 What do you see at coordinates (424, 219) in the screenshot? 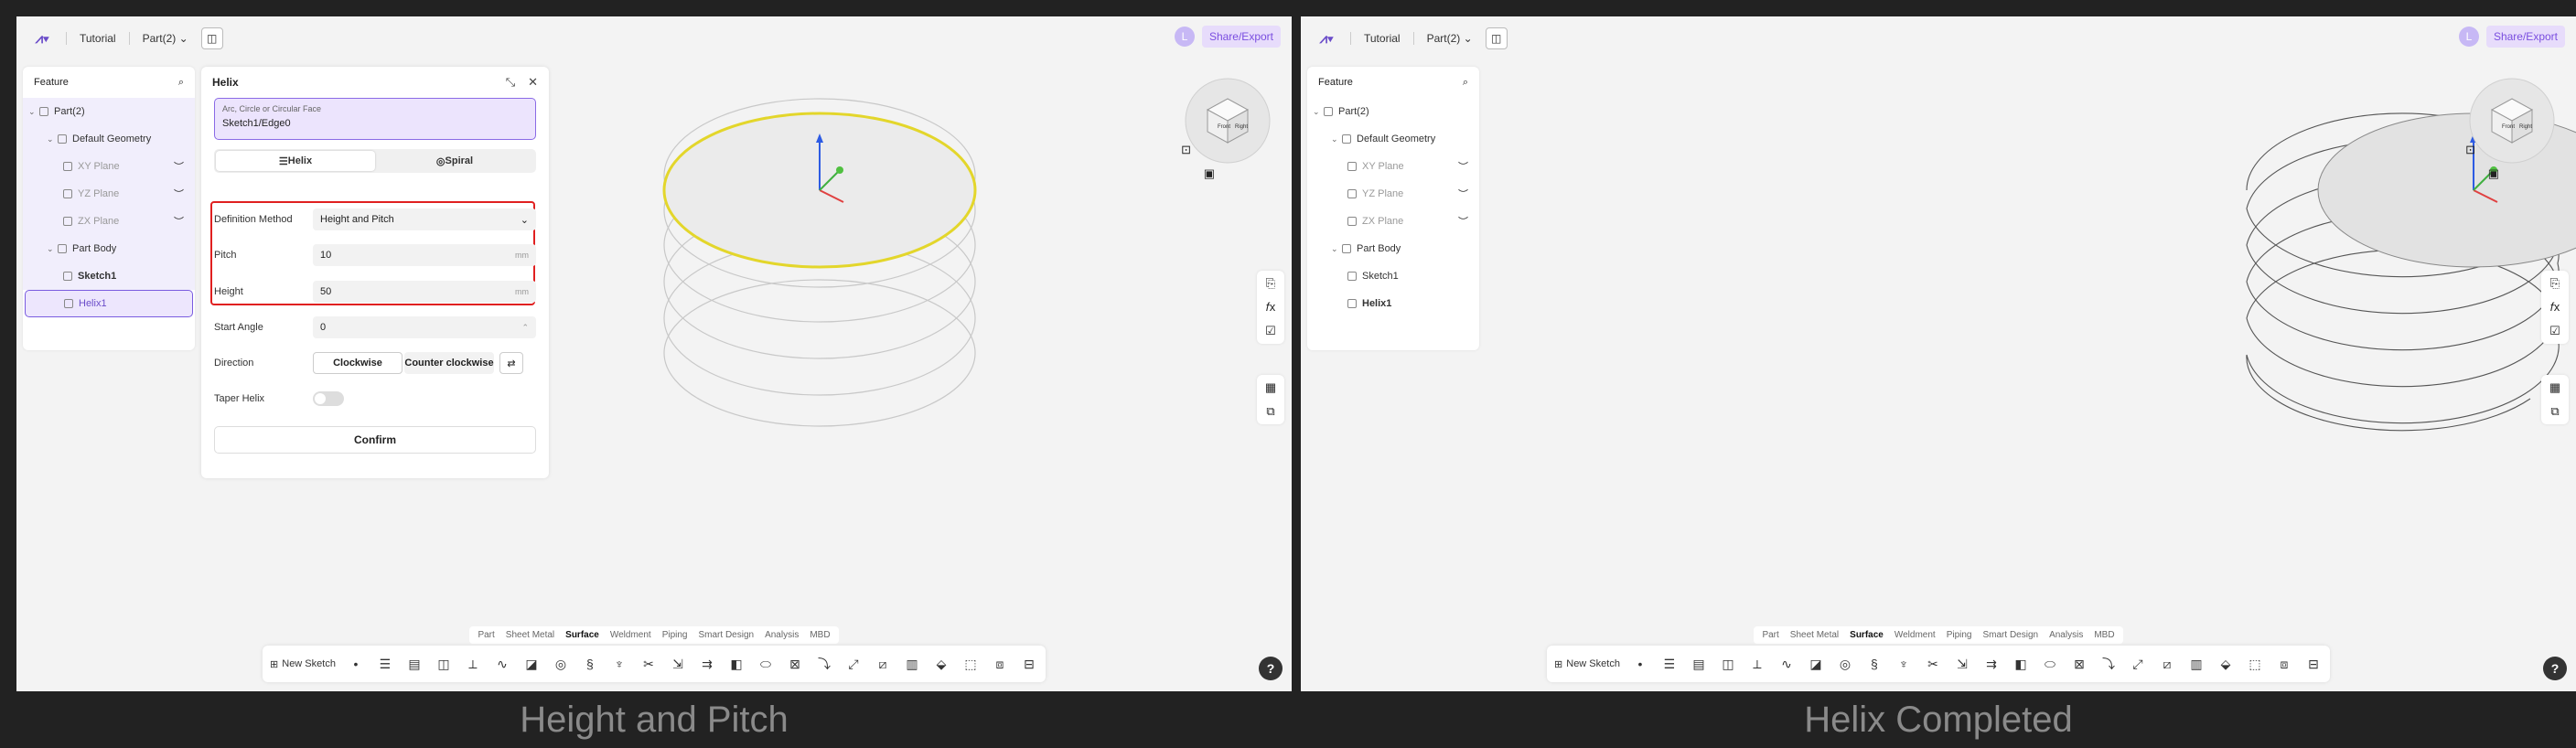
I see `definition-method-select: Height and Pitch ⌄` at bounding box center [424, 219].